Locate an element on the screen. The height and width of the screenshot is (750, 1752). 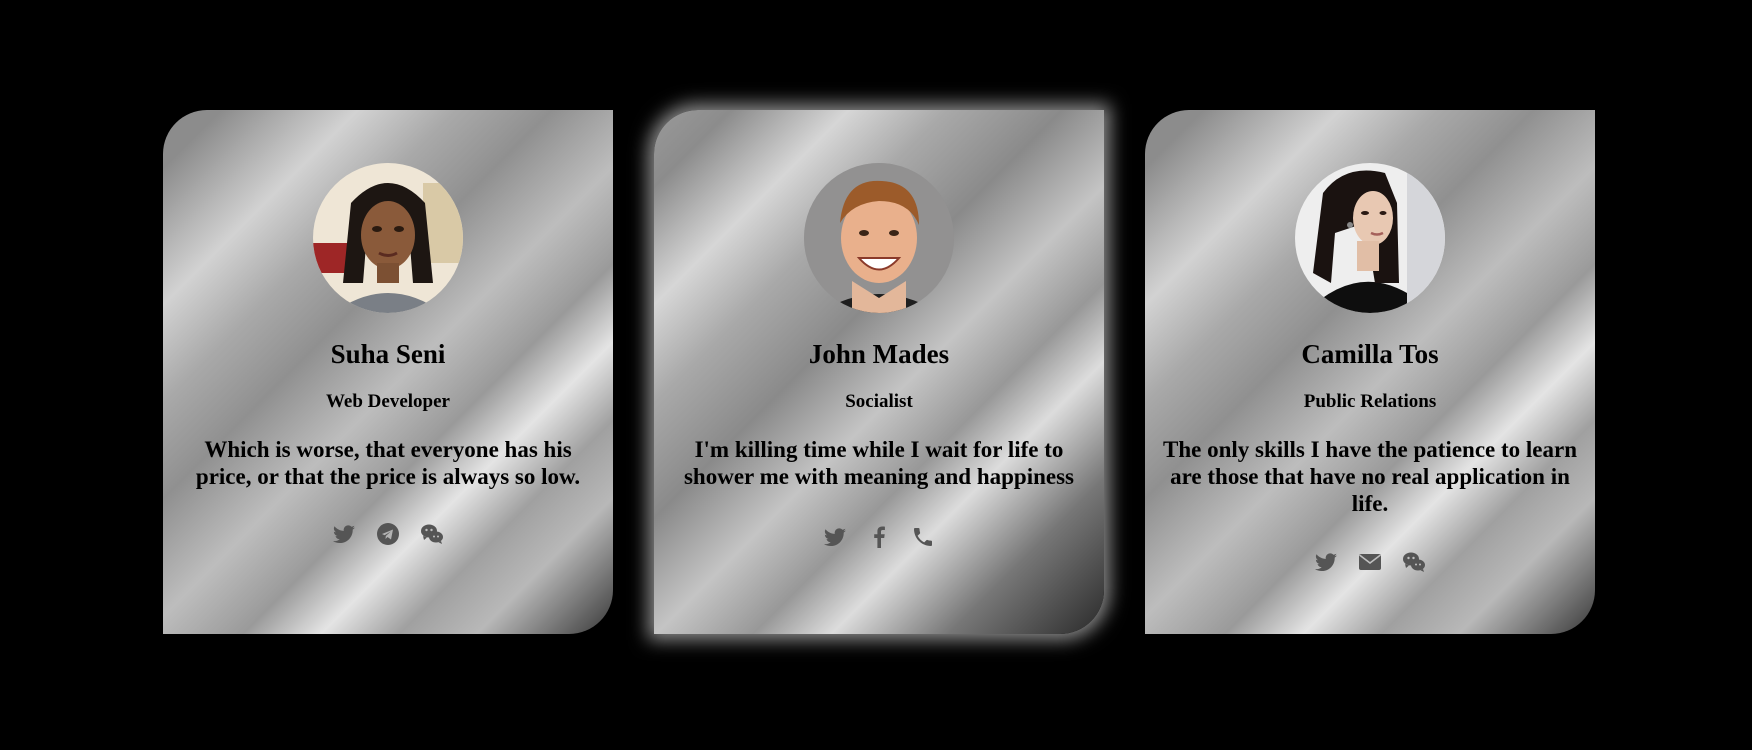
envelope-icon is located at coordinates (1370, 562).